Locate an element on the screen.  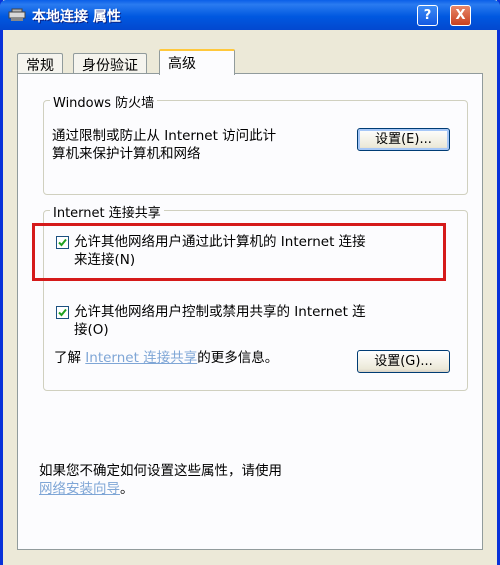
footer-link-line: 网络安装向导。 is located at coordinates (86, 489).